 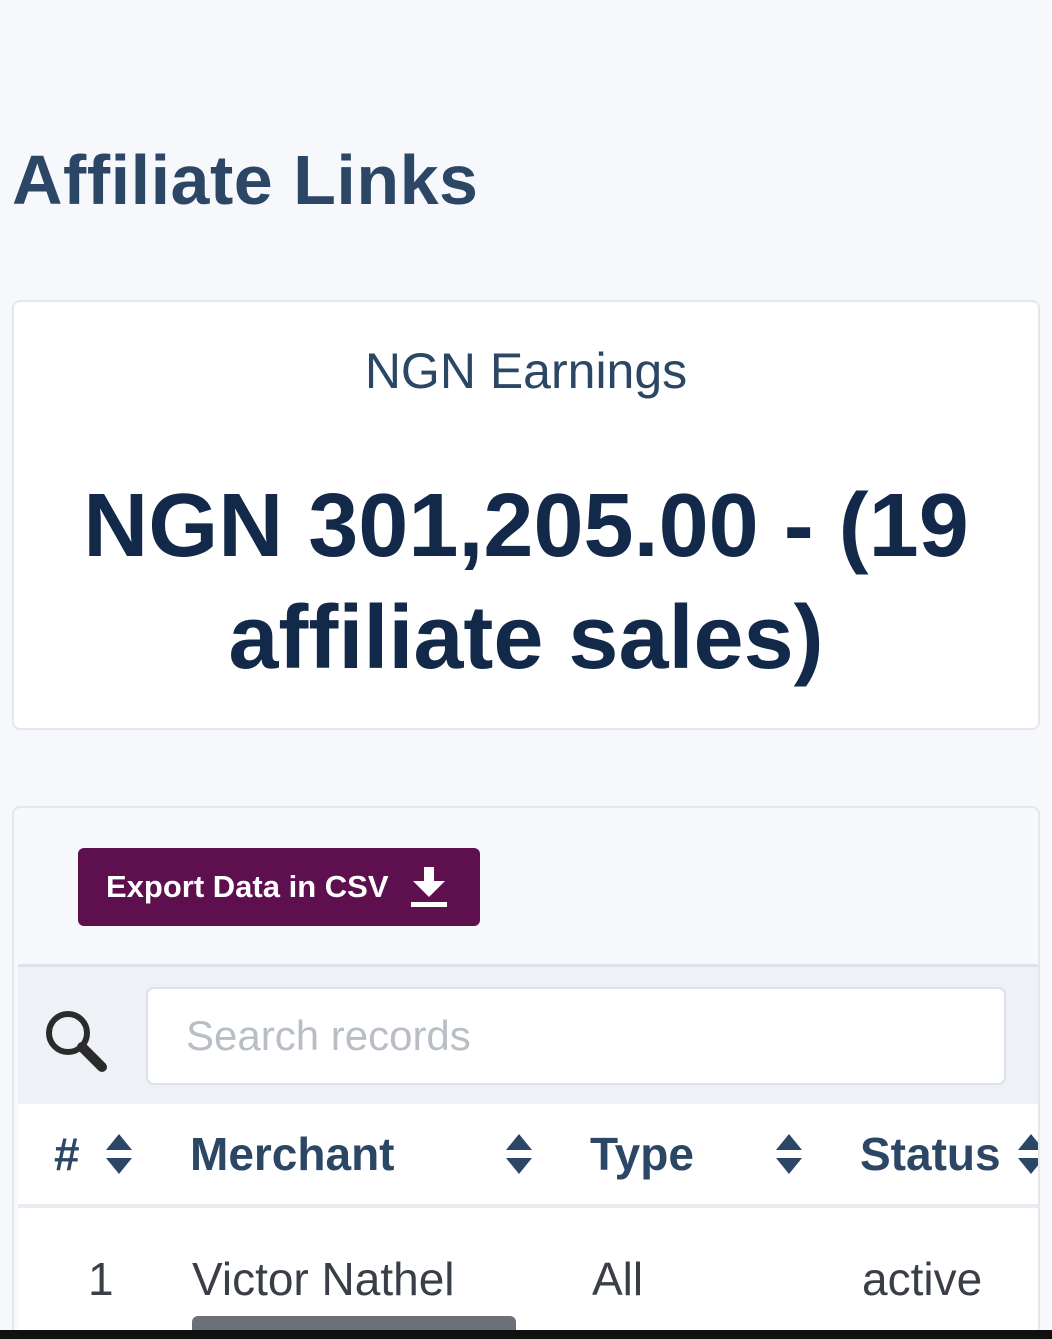 What do you see at coordinates (245, 180) in the screenshot?
I see `page-title: Affiliate Links` at bounding box center [245, 180].